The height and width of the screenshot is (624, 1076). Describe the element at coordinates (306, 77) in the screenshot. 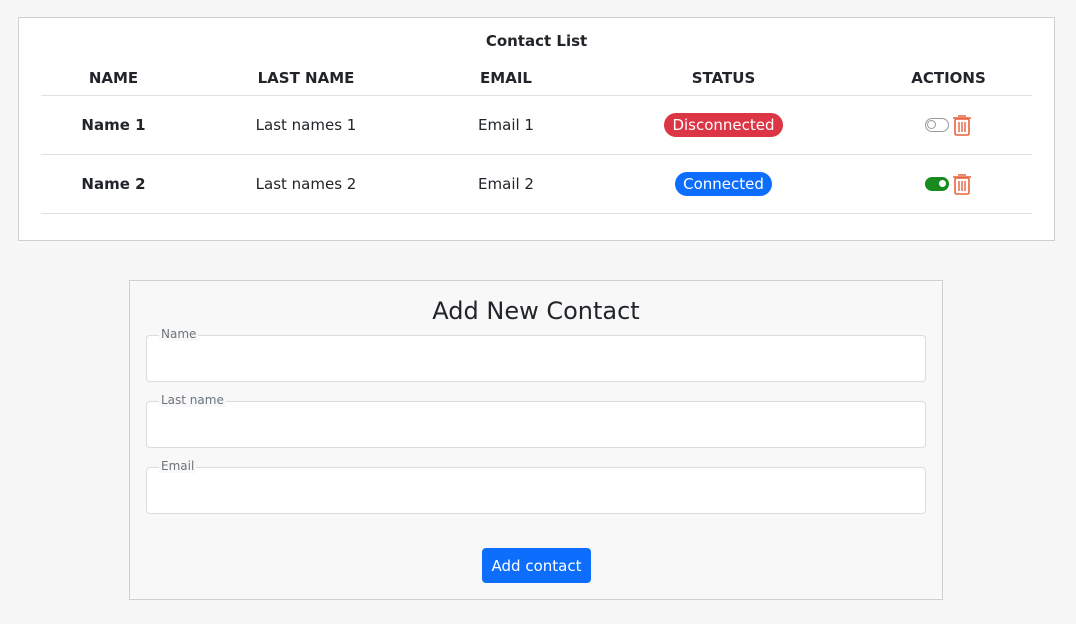

I see `header-last-name: LAST NAME` at that location.